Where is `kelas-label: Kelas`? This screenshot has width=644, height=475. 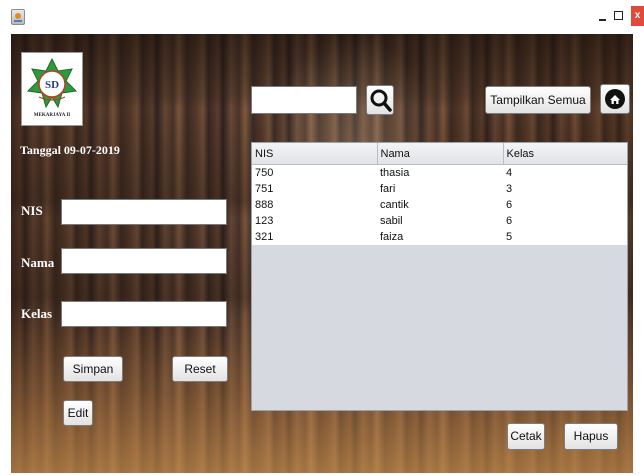
kelas-label: Kelas is located at coordinates (37, 313).